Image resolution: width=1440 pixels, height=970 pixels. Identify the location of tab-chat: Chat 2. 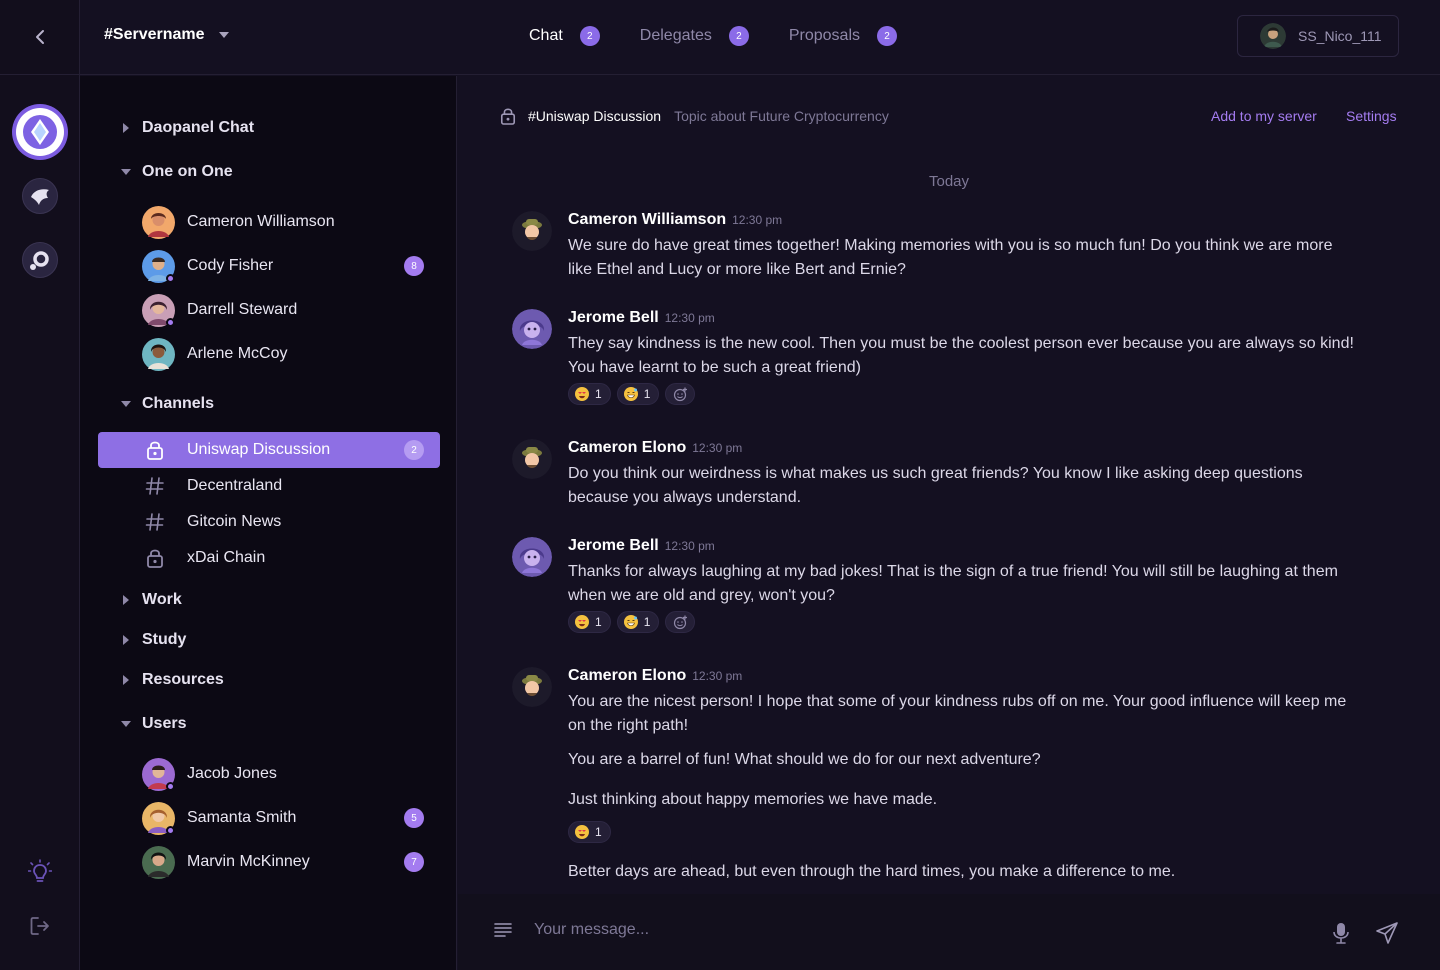
(564, 36).